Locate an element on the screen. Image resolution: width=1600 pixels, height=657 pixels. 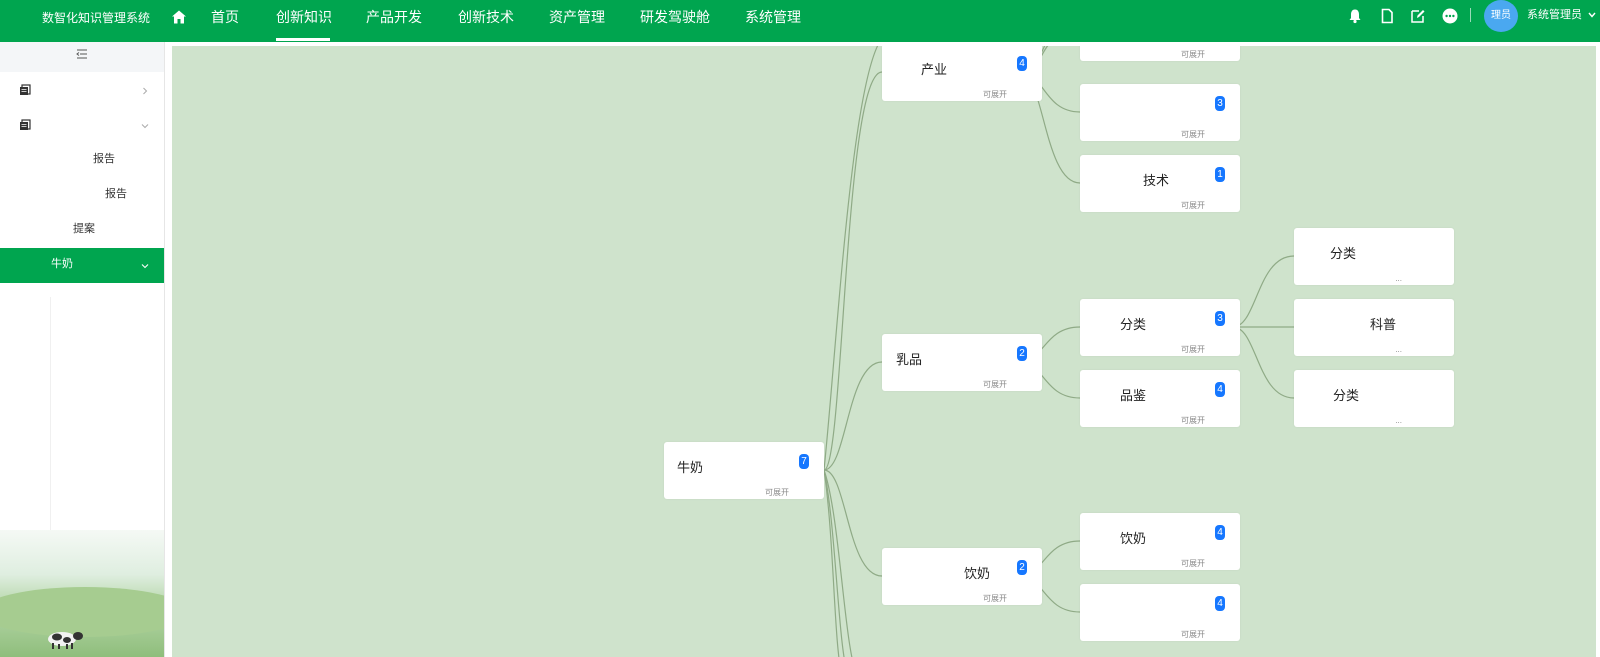
sidebar-item-report-1: 报告 is located at coordinates (82, 160).